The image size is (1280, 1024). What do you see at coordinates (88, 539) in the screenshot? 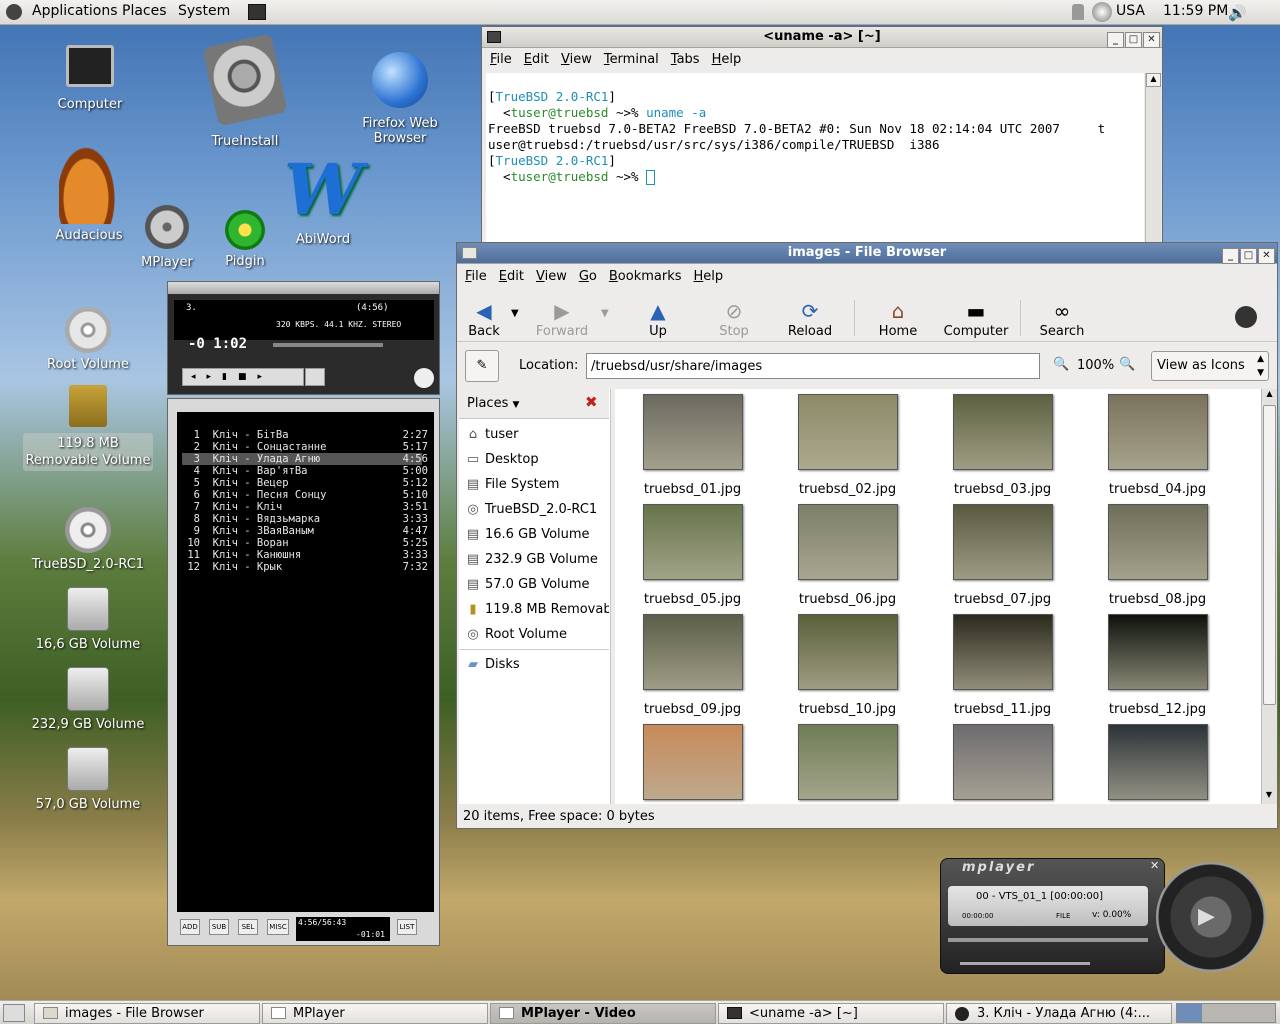
I see `desktop-icon-truebsd-dvd: TrueBSD_2.0-RC1` at bounding box center [88, 539].